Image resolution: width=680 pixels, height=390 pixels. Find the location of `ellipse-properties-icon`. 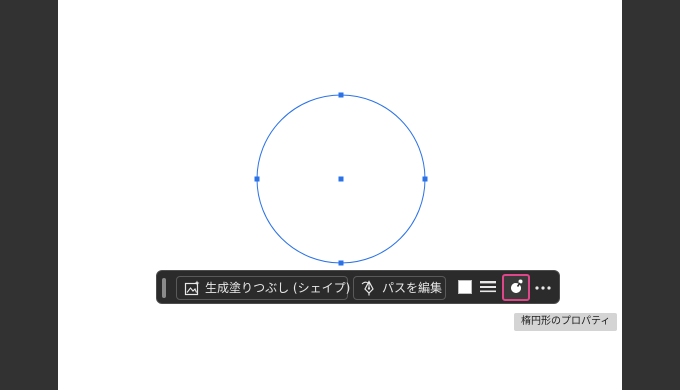

ellipse-properties-icon is located at coordinates (516, 288).